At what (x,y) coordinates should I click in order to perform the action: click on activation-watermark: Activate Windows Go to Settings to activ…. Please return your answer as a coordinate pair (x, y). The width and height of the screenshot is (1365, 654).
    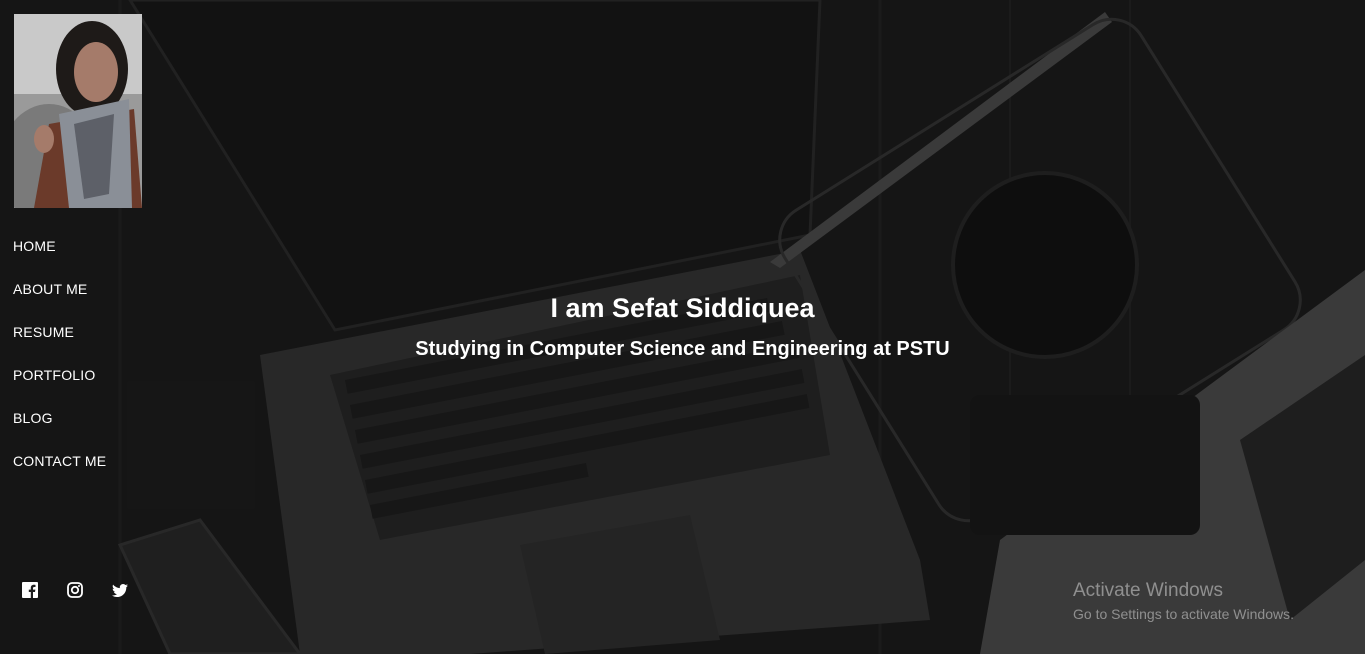
    Looking at the image, I should click on (1183, 602).